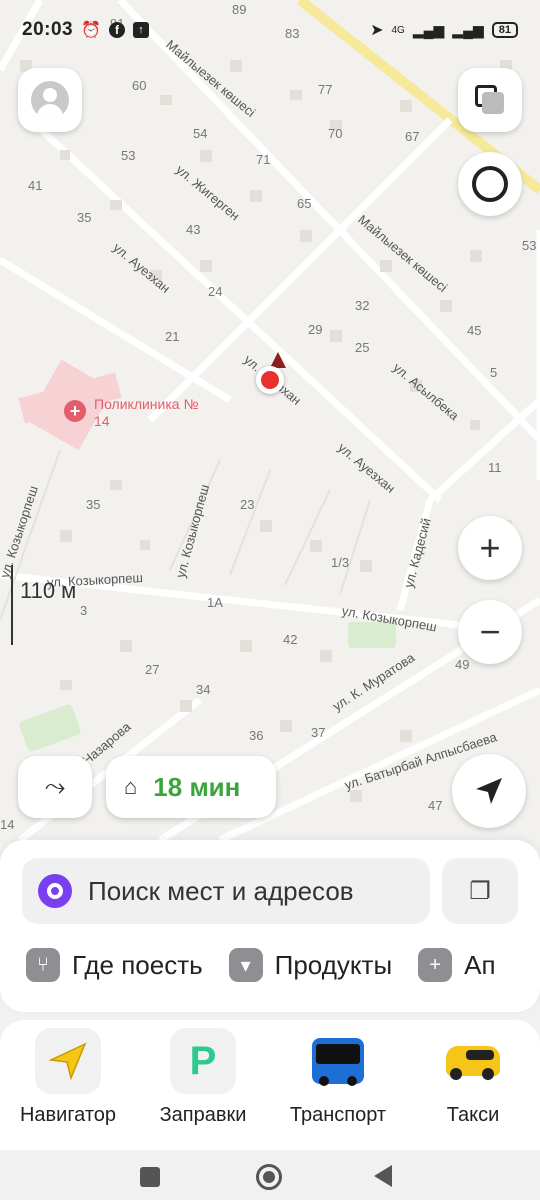  What do you see at coordinates (203, 1115) in the screenshot?
I see `app-label: Заправки` at bounding box center [203, 1115].